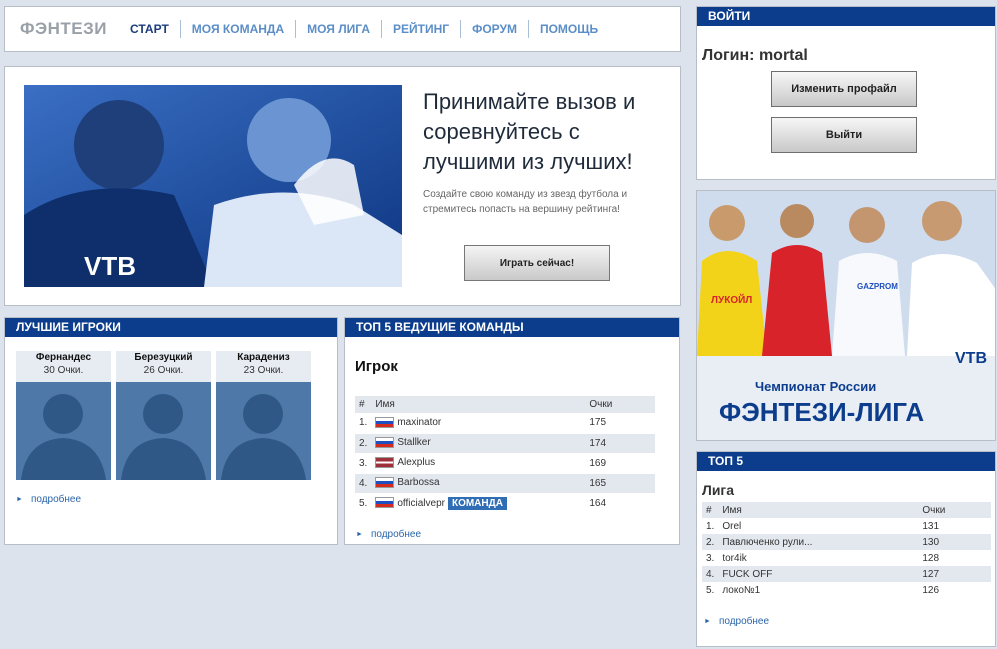 The height and width of the screenshot is (649, 997). I want to click on table-row: 4. FUCK OFF 127, so click(846, 574).